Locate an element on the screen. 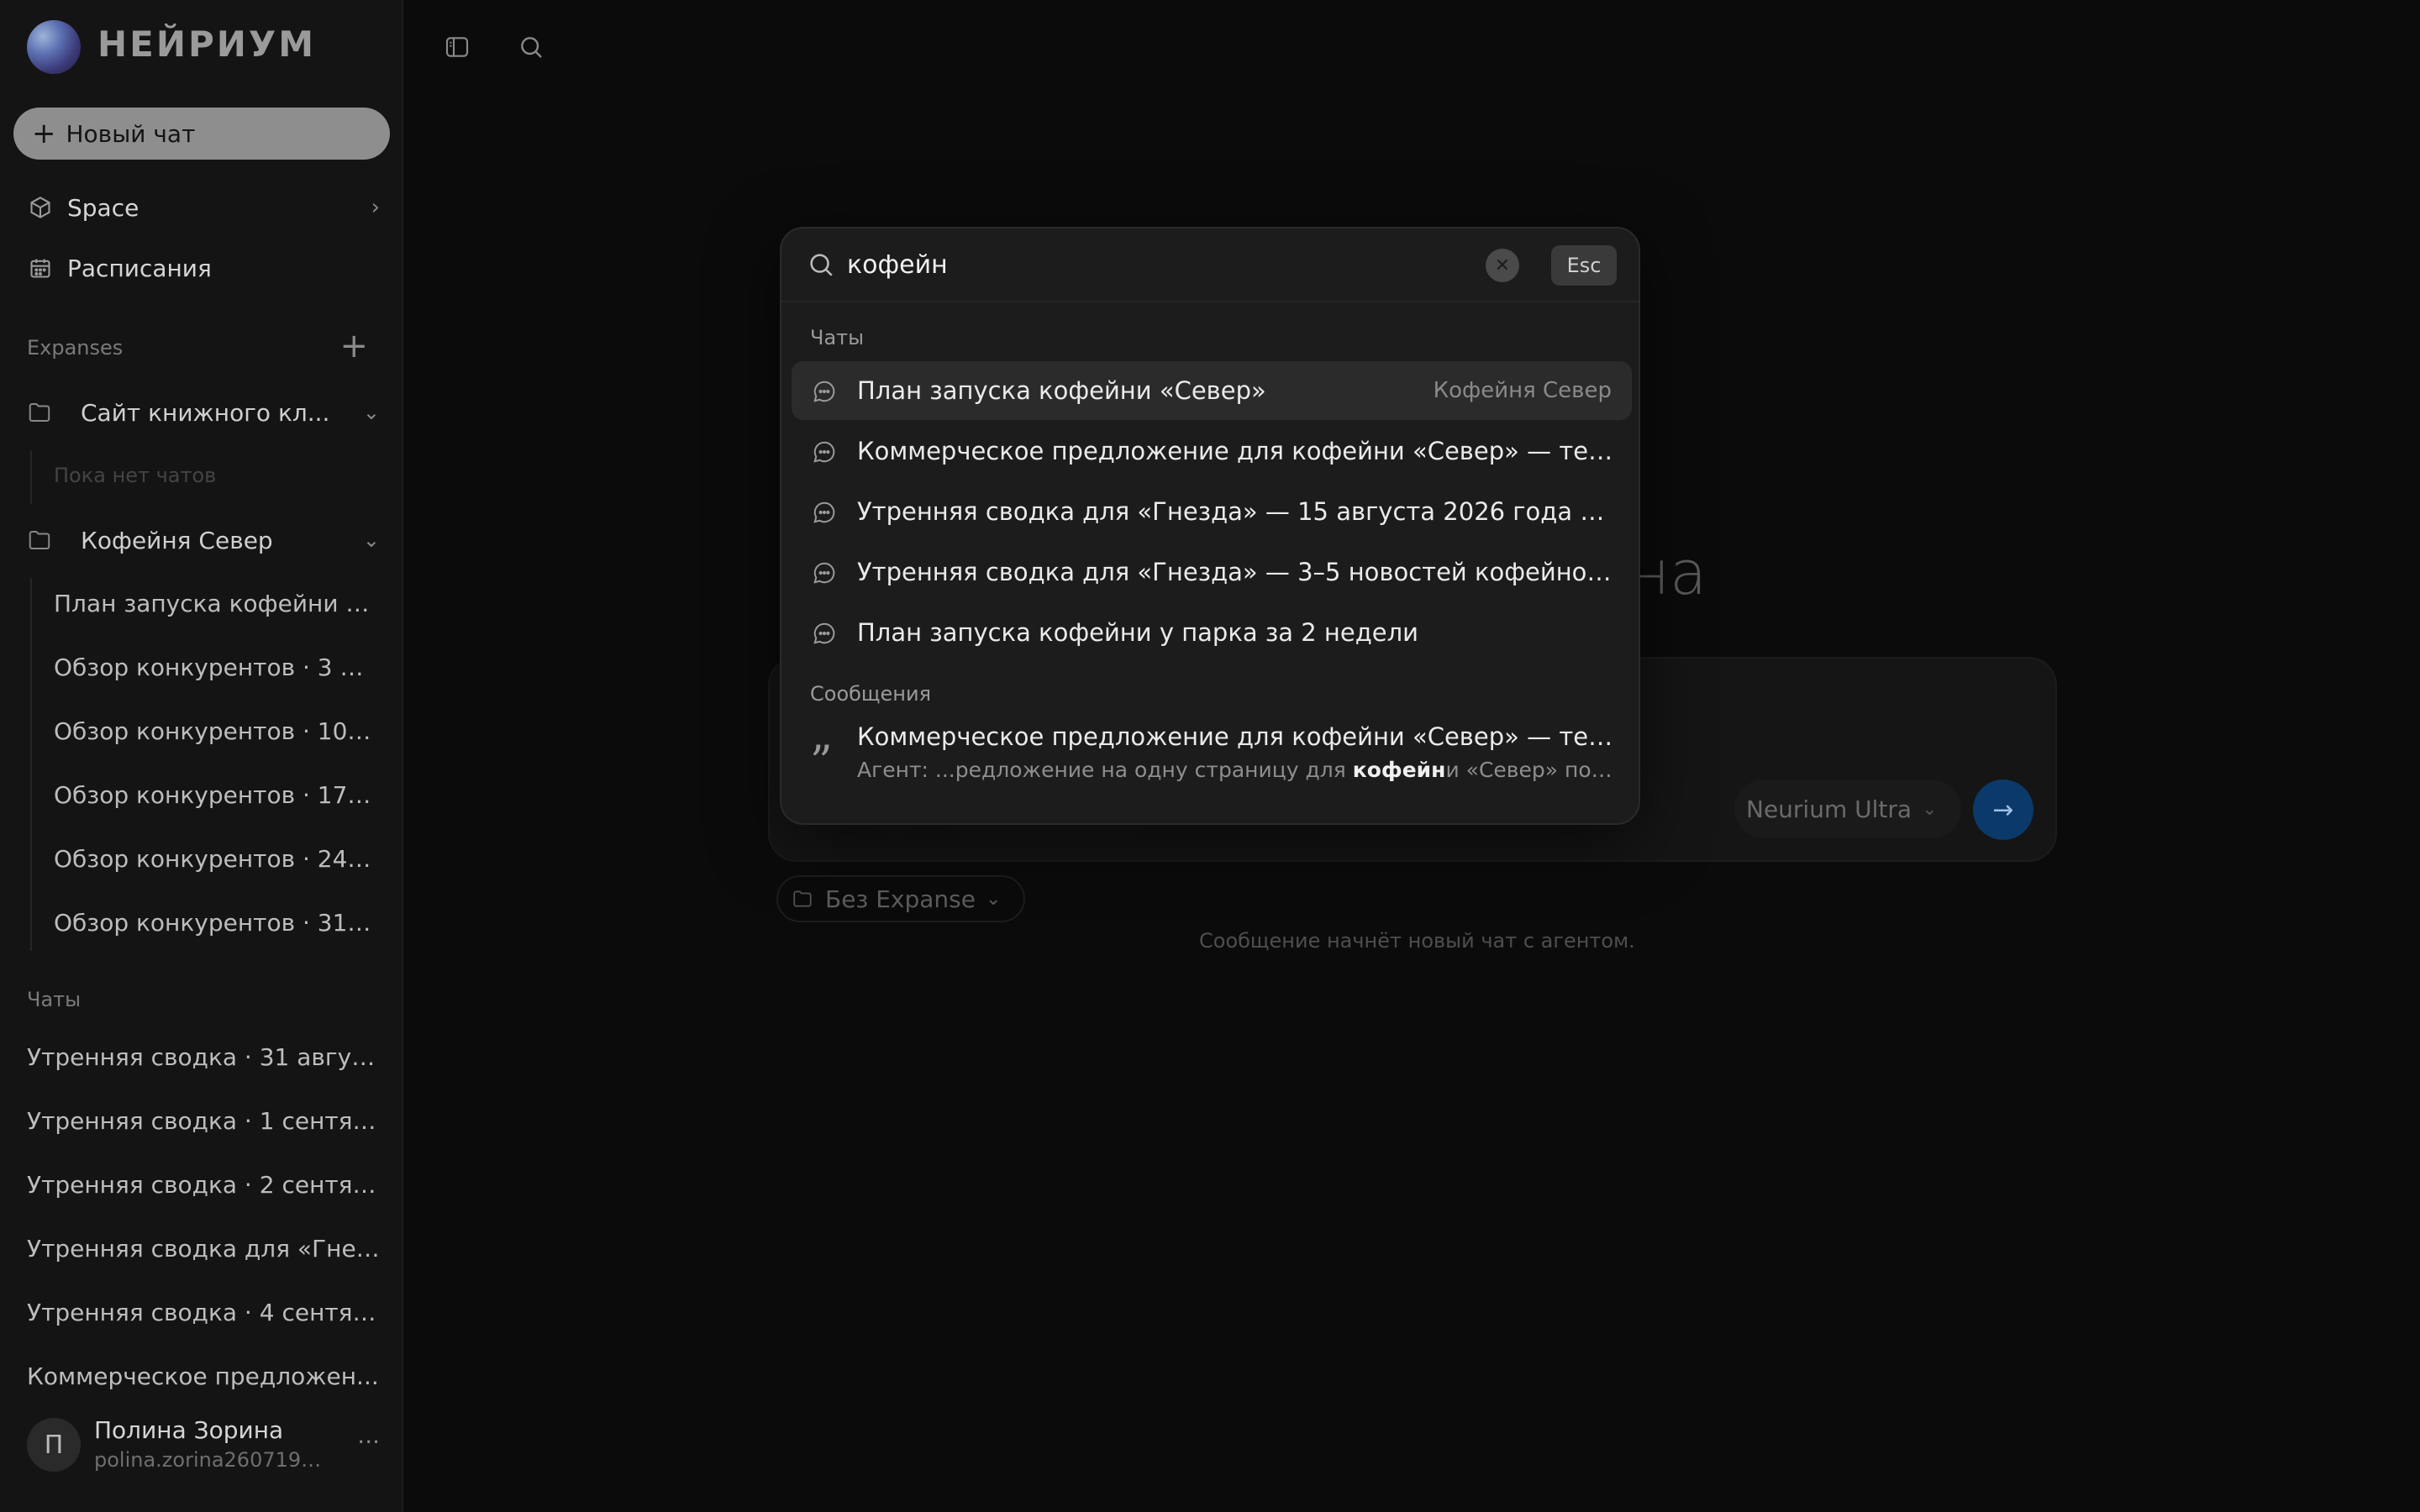  plus-icon: + is located at coordinates (44, 133).